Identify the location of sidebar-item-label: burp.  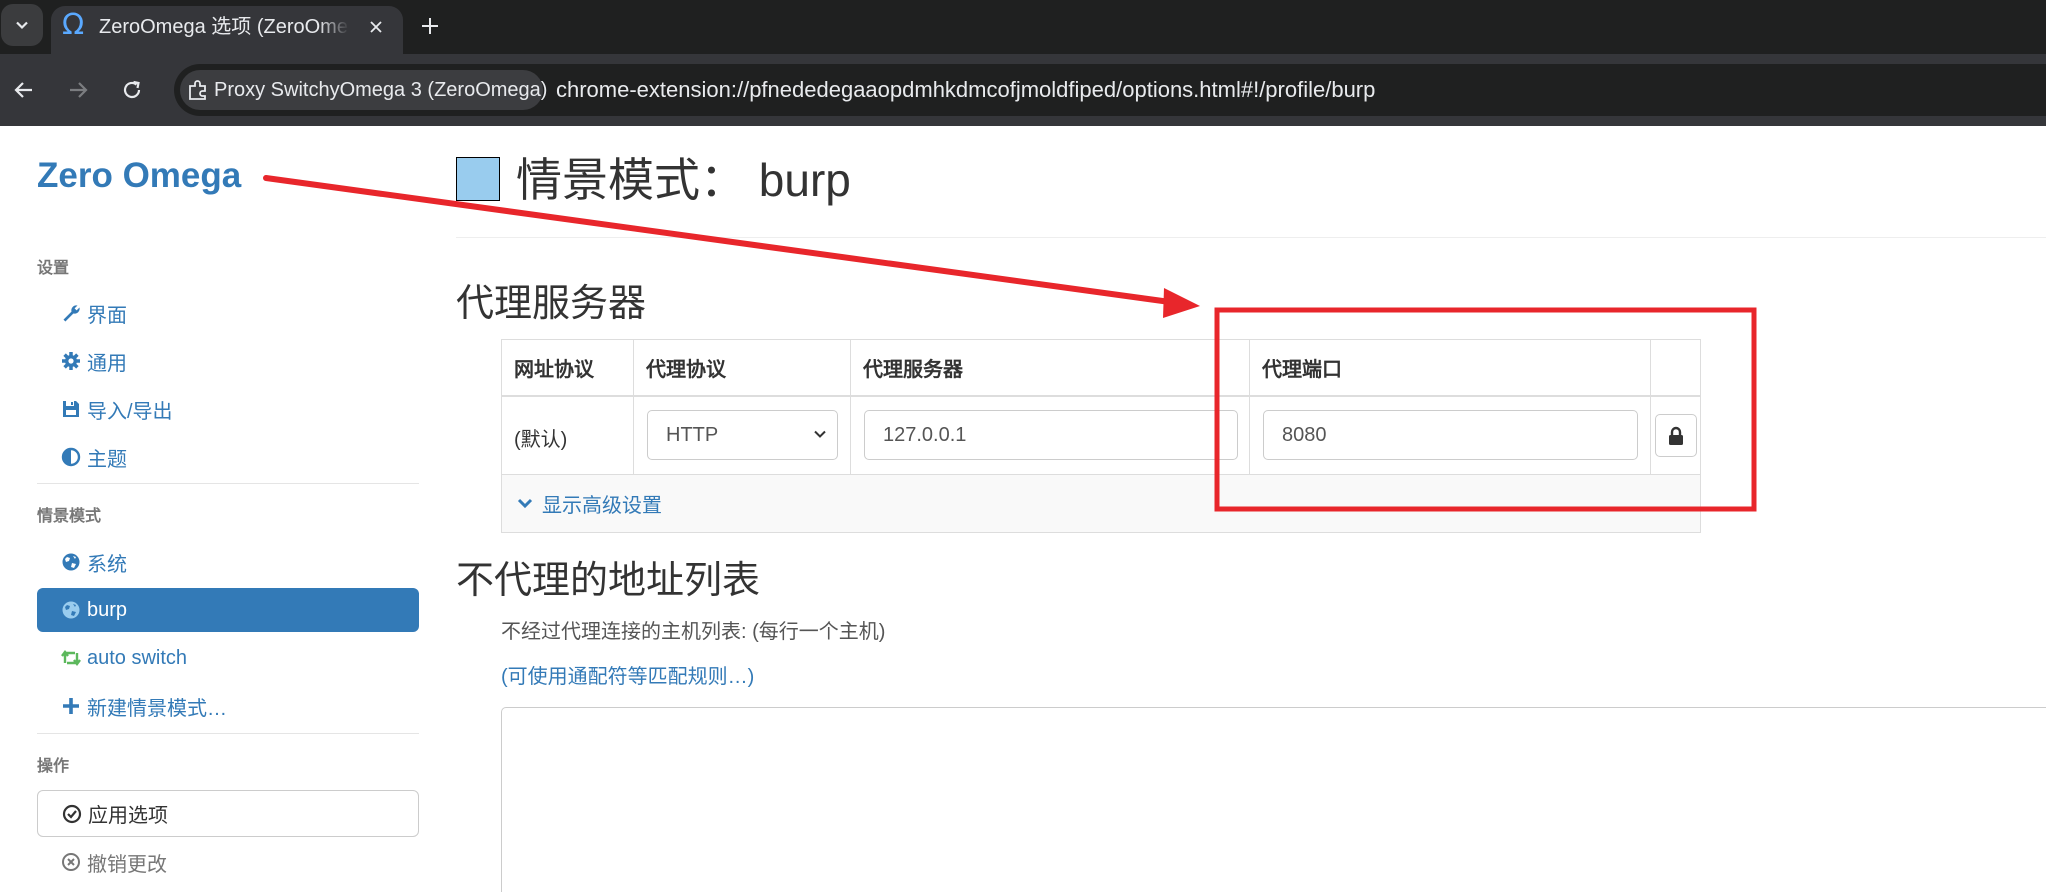
(107, 609).